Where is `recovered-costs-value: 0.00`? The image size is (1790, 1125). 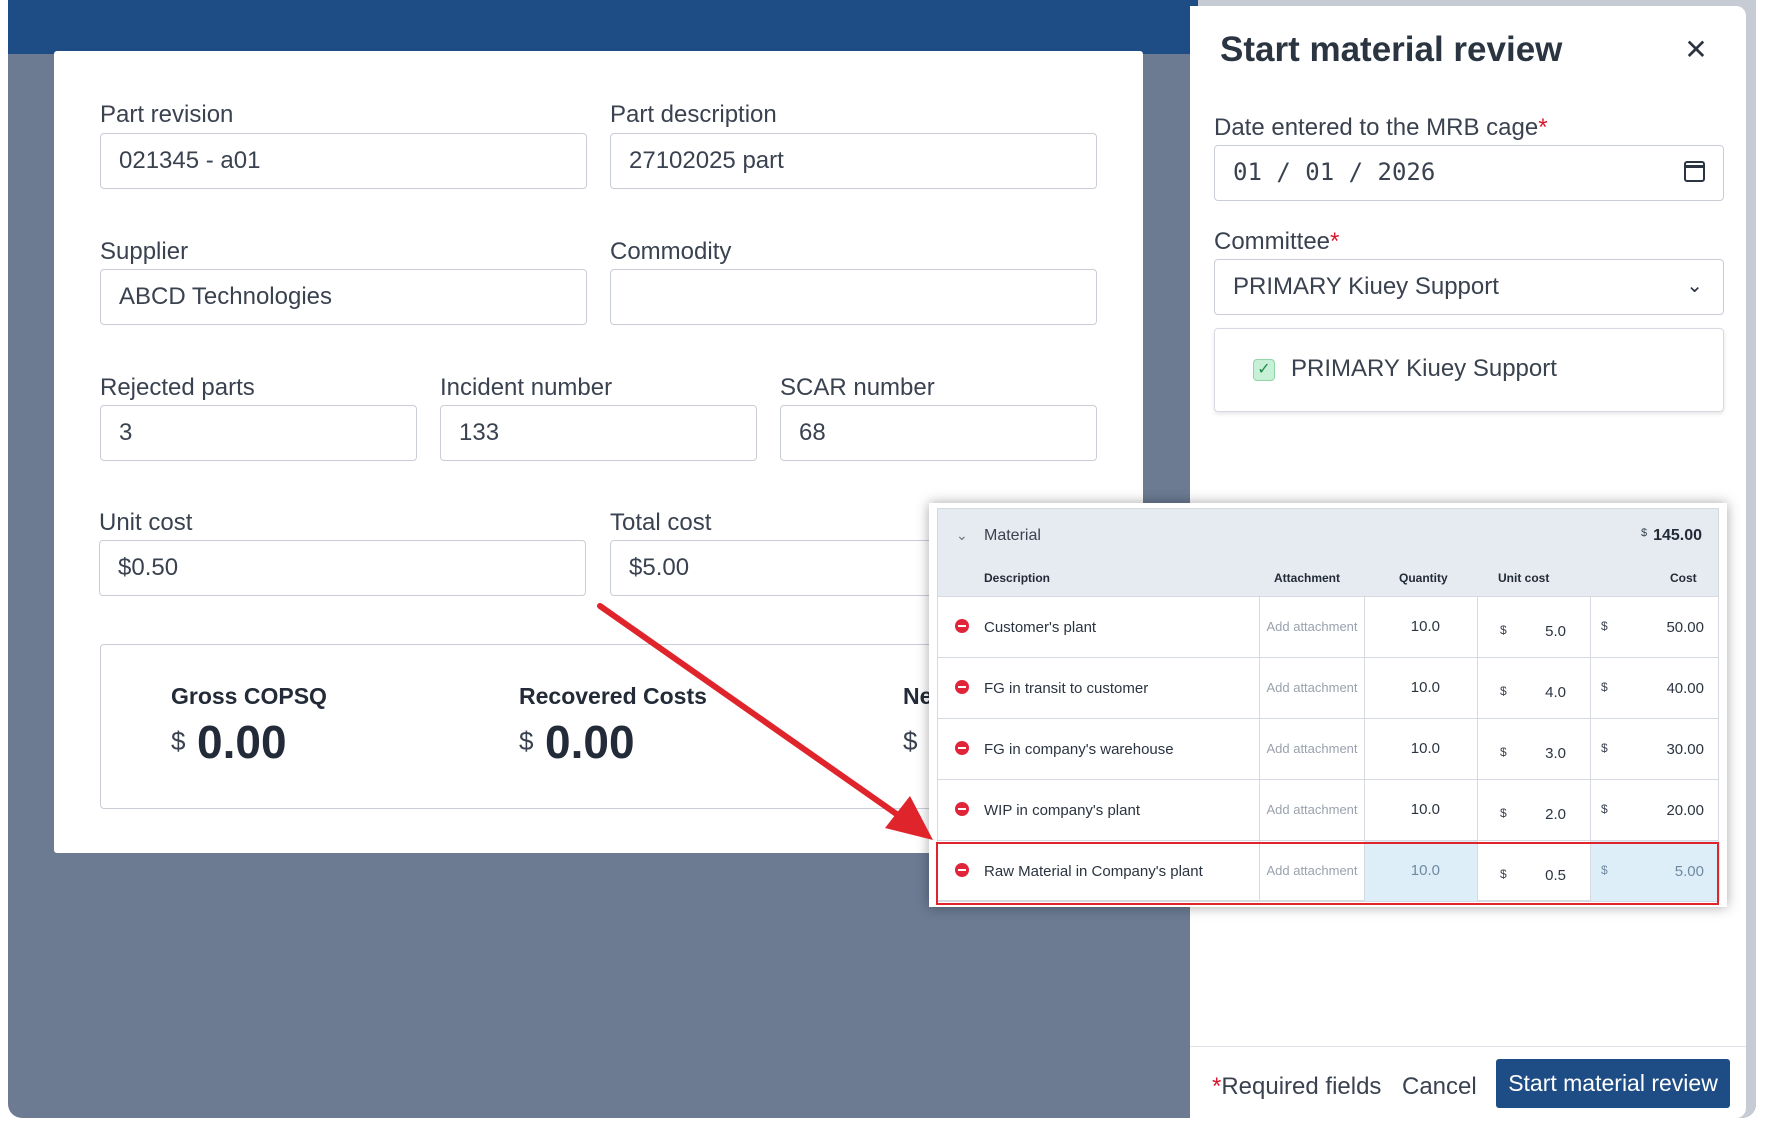 recovered-costs-value: 0.00 is located at coordinates (590, 742).